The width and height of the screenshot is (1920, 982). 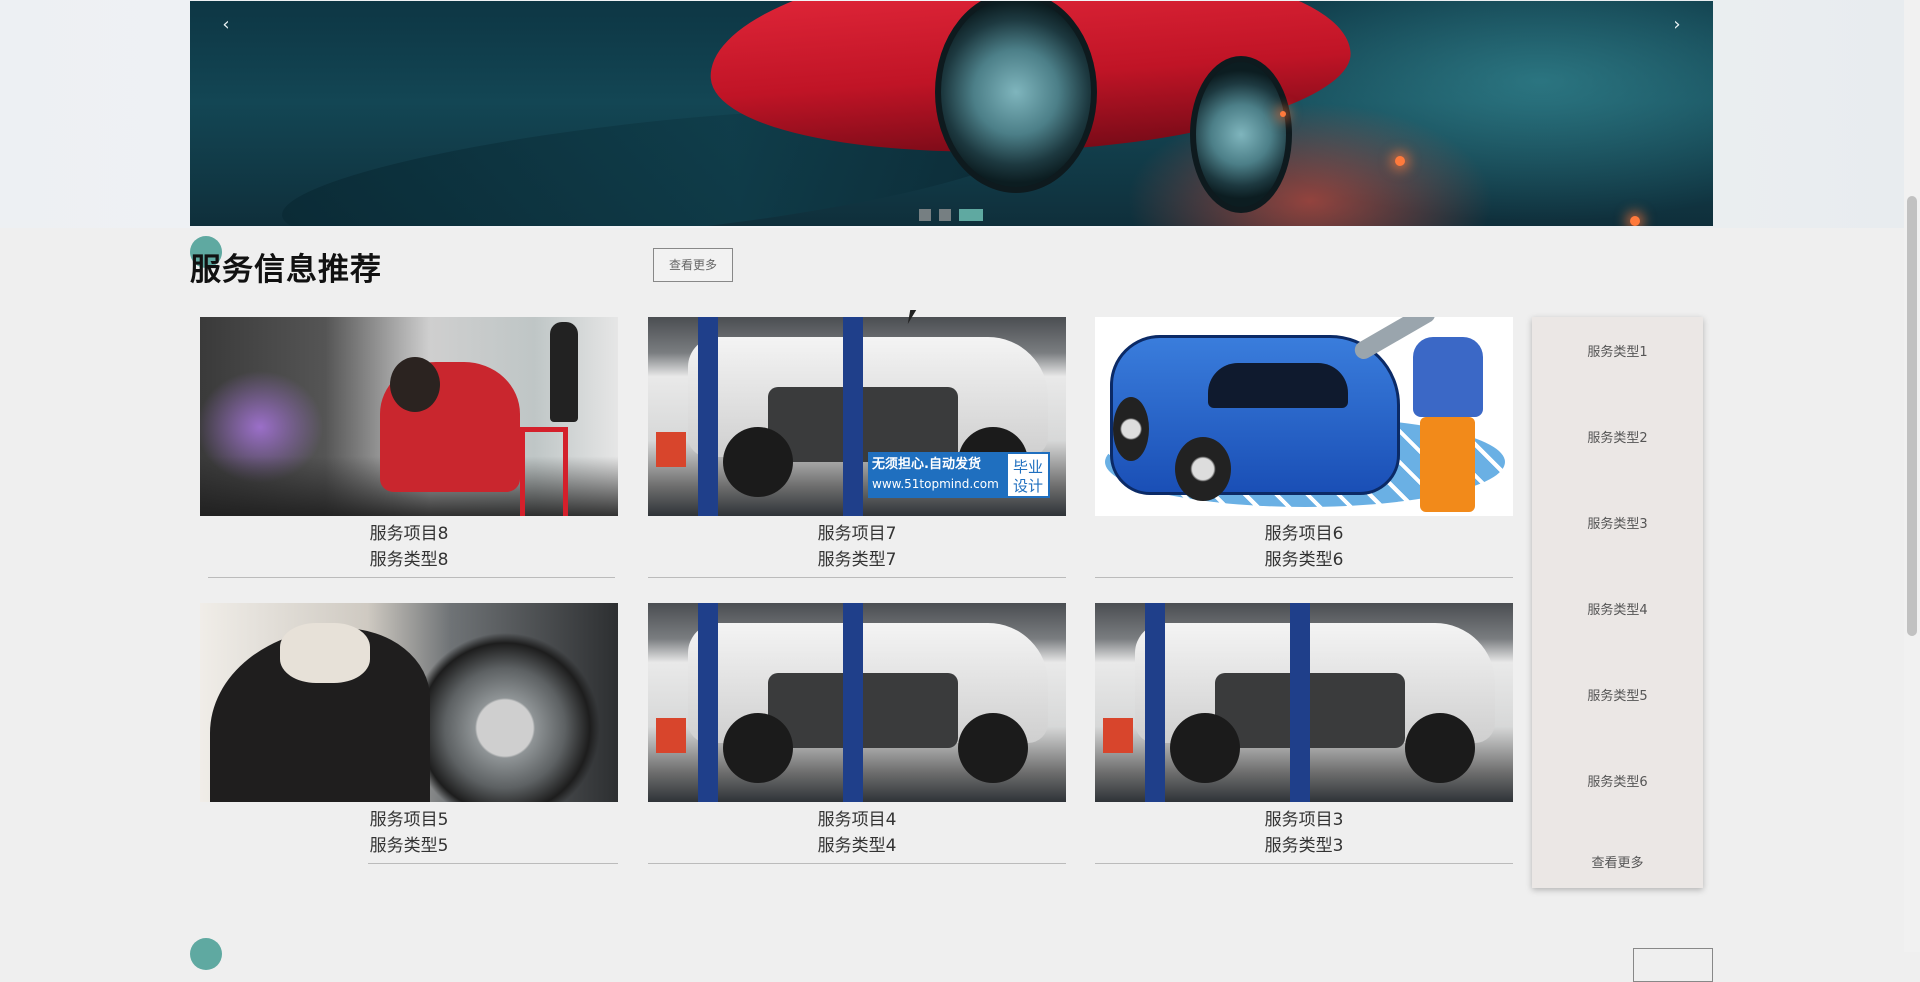 I want to click on service-card-3: 服务项目3 服务类型3, so click(x=1304, y=733).